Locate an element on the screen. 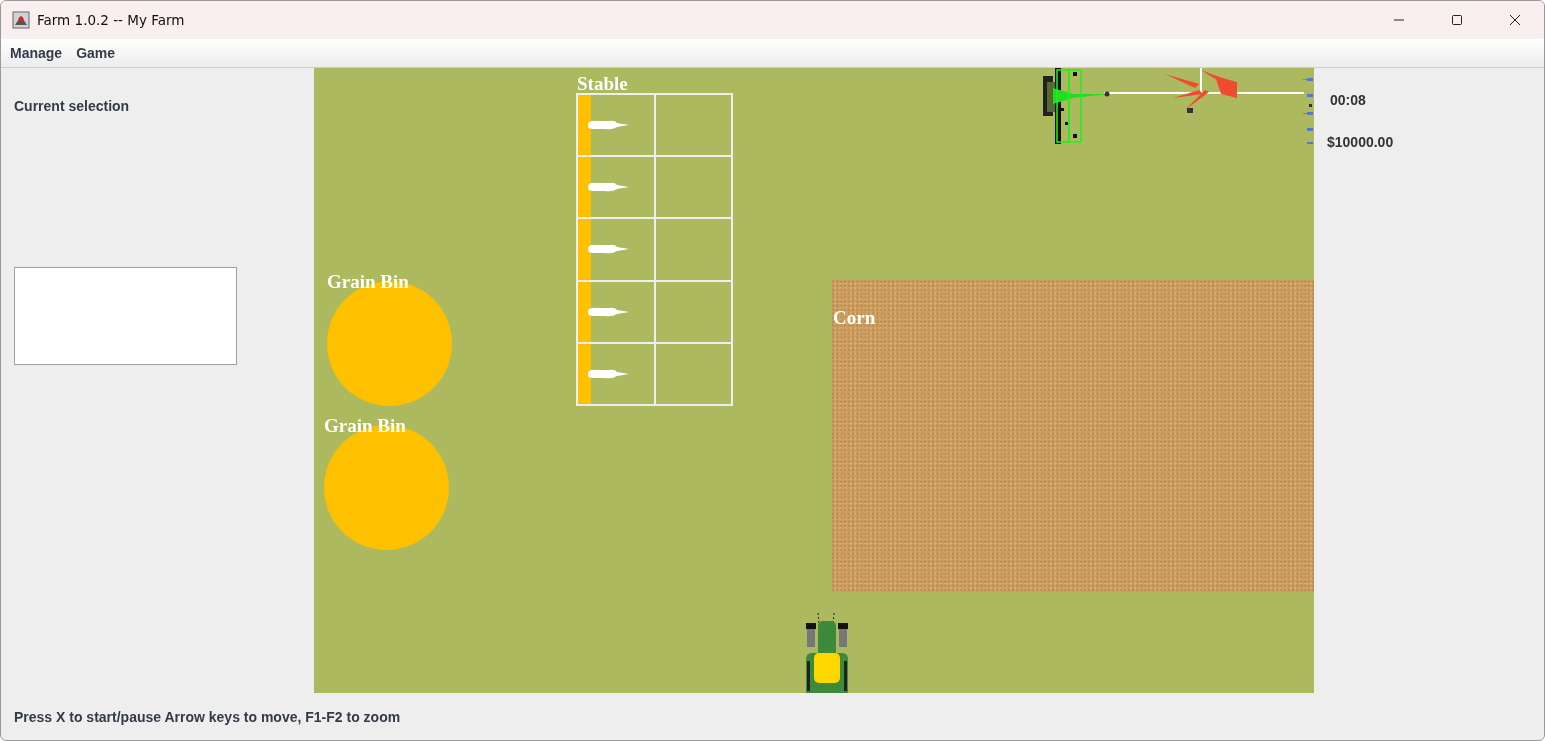 Image resolution: width=1545 pixels, height=741 pixels. panel-heading: Current selection is located at coordinates (72, 106).